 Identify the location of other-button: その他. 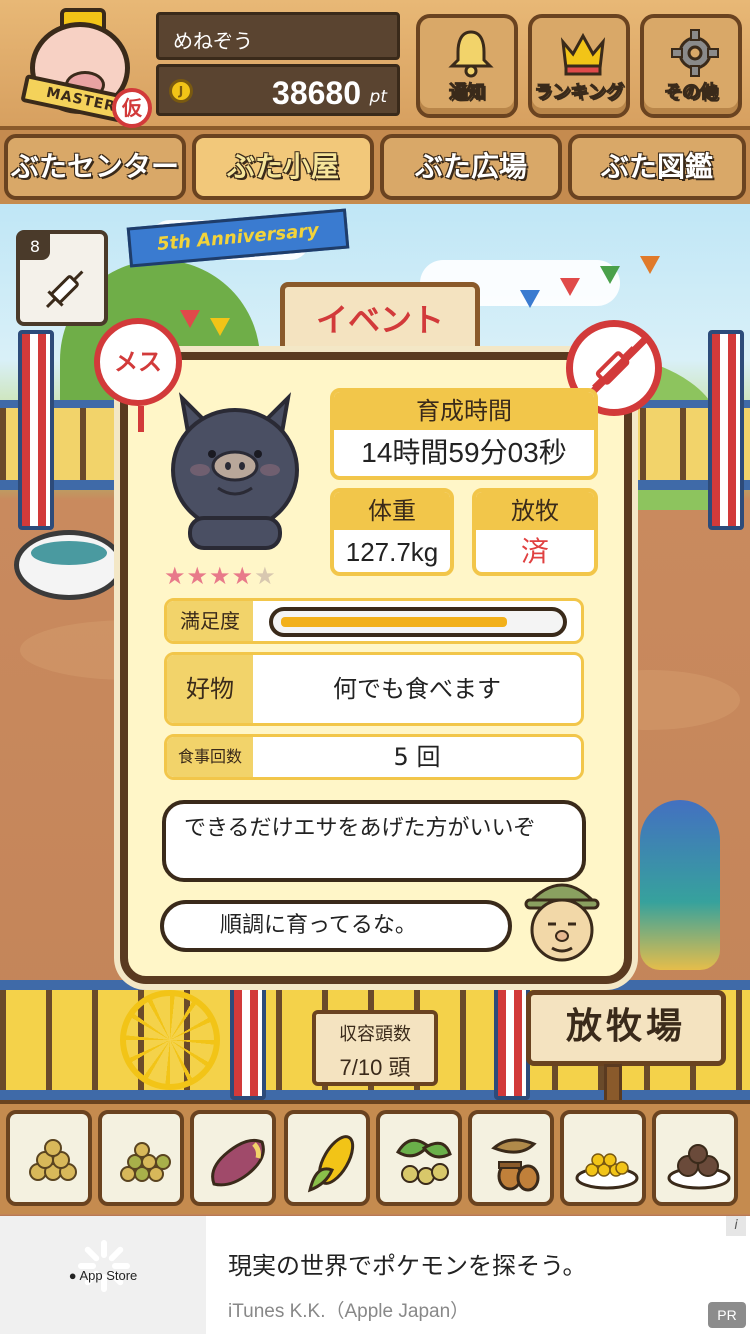
(691, 66).